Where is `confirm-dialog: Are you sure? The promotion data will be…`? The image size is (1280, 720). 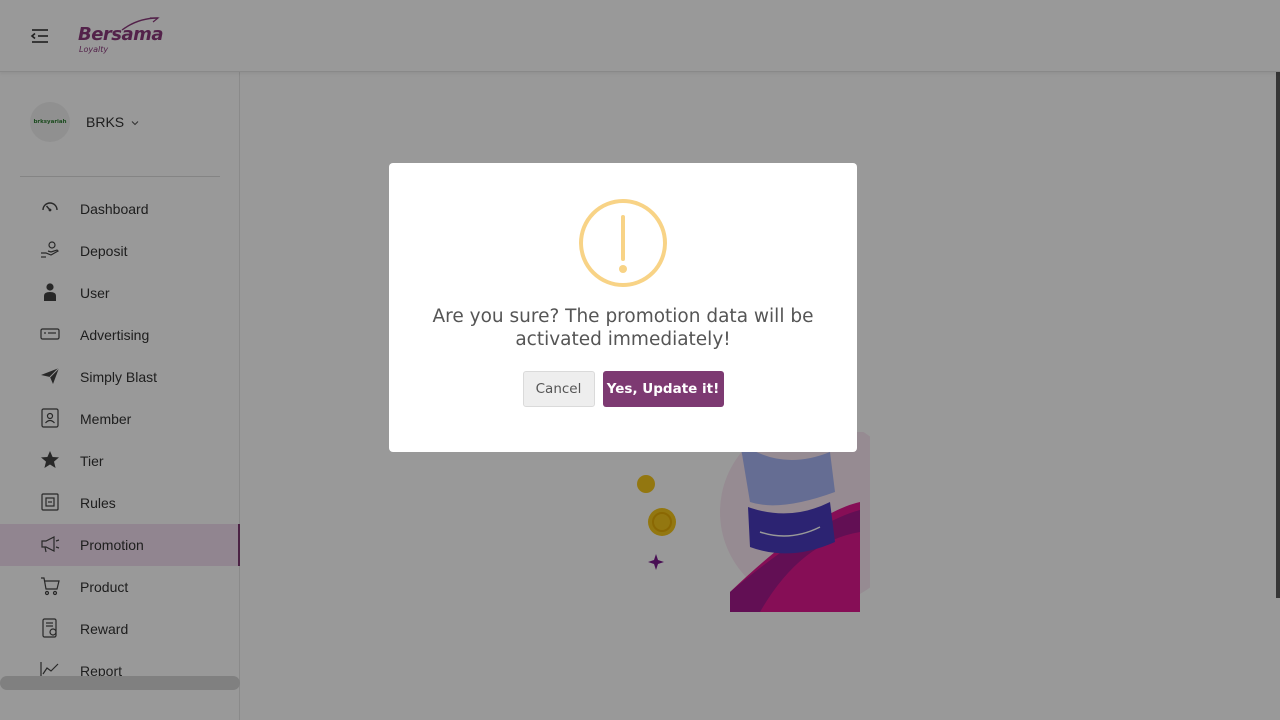
confirm-dialog: Are you sure? The promotion data will be… is located at coordinates (623, 307).